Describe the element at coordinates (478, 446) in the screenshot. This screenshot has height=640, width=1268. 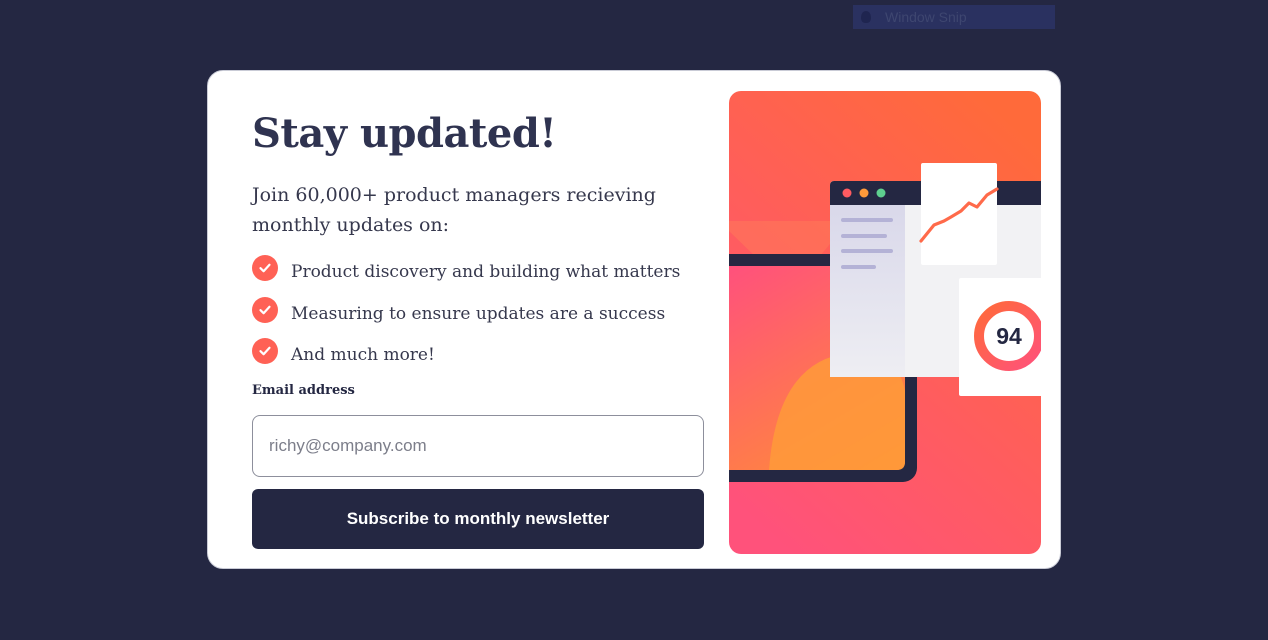
I see `email-field` at that location.